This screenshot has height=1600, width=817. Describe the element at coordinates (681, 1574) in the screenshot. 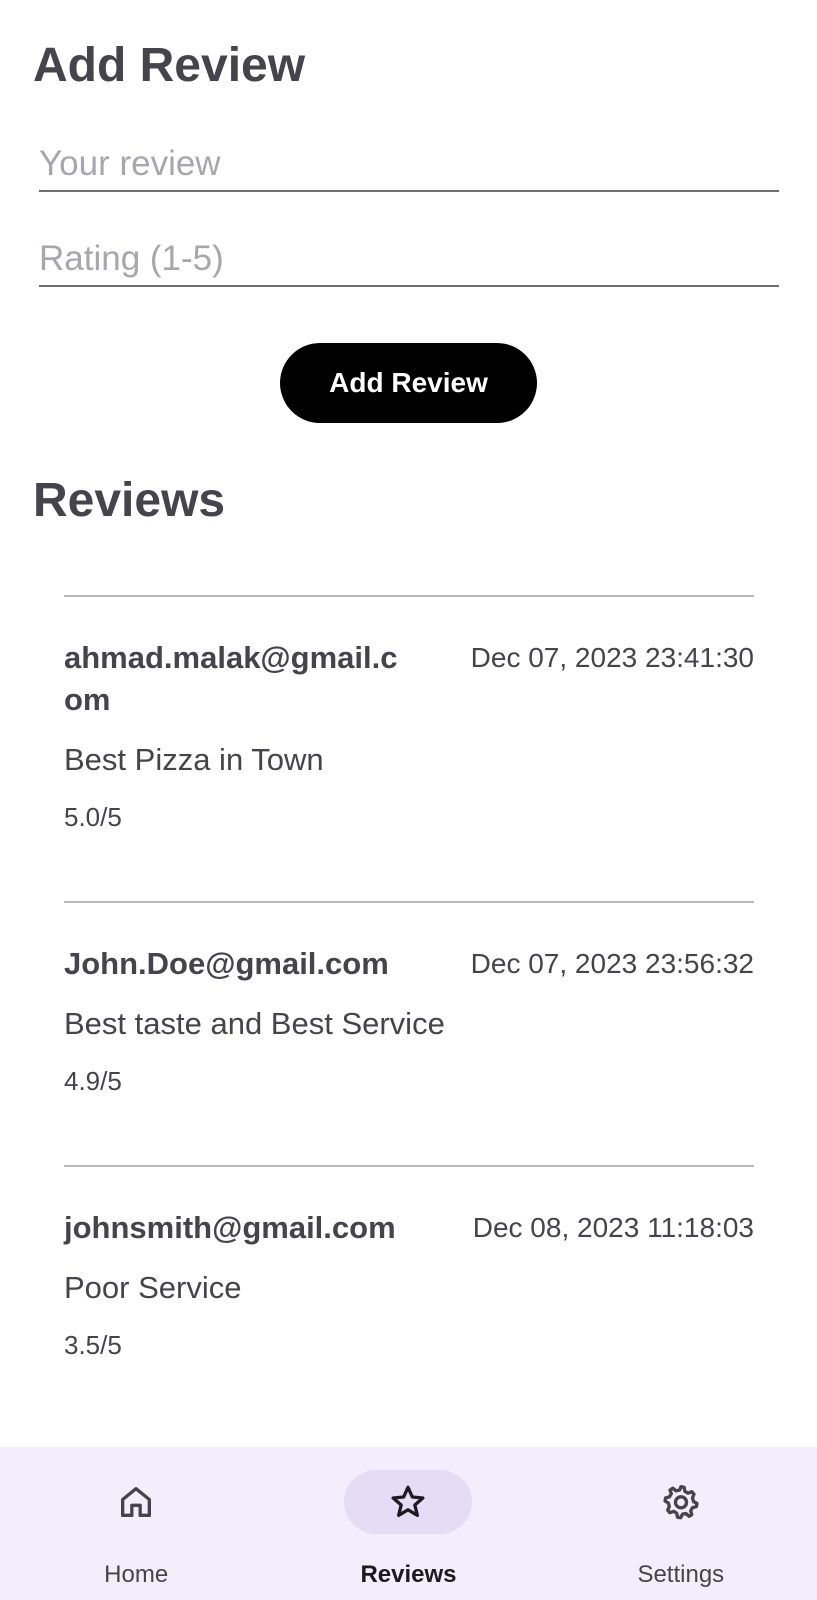

I see `nav-label-settings: Settings` at that location.